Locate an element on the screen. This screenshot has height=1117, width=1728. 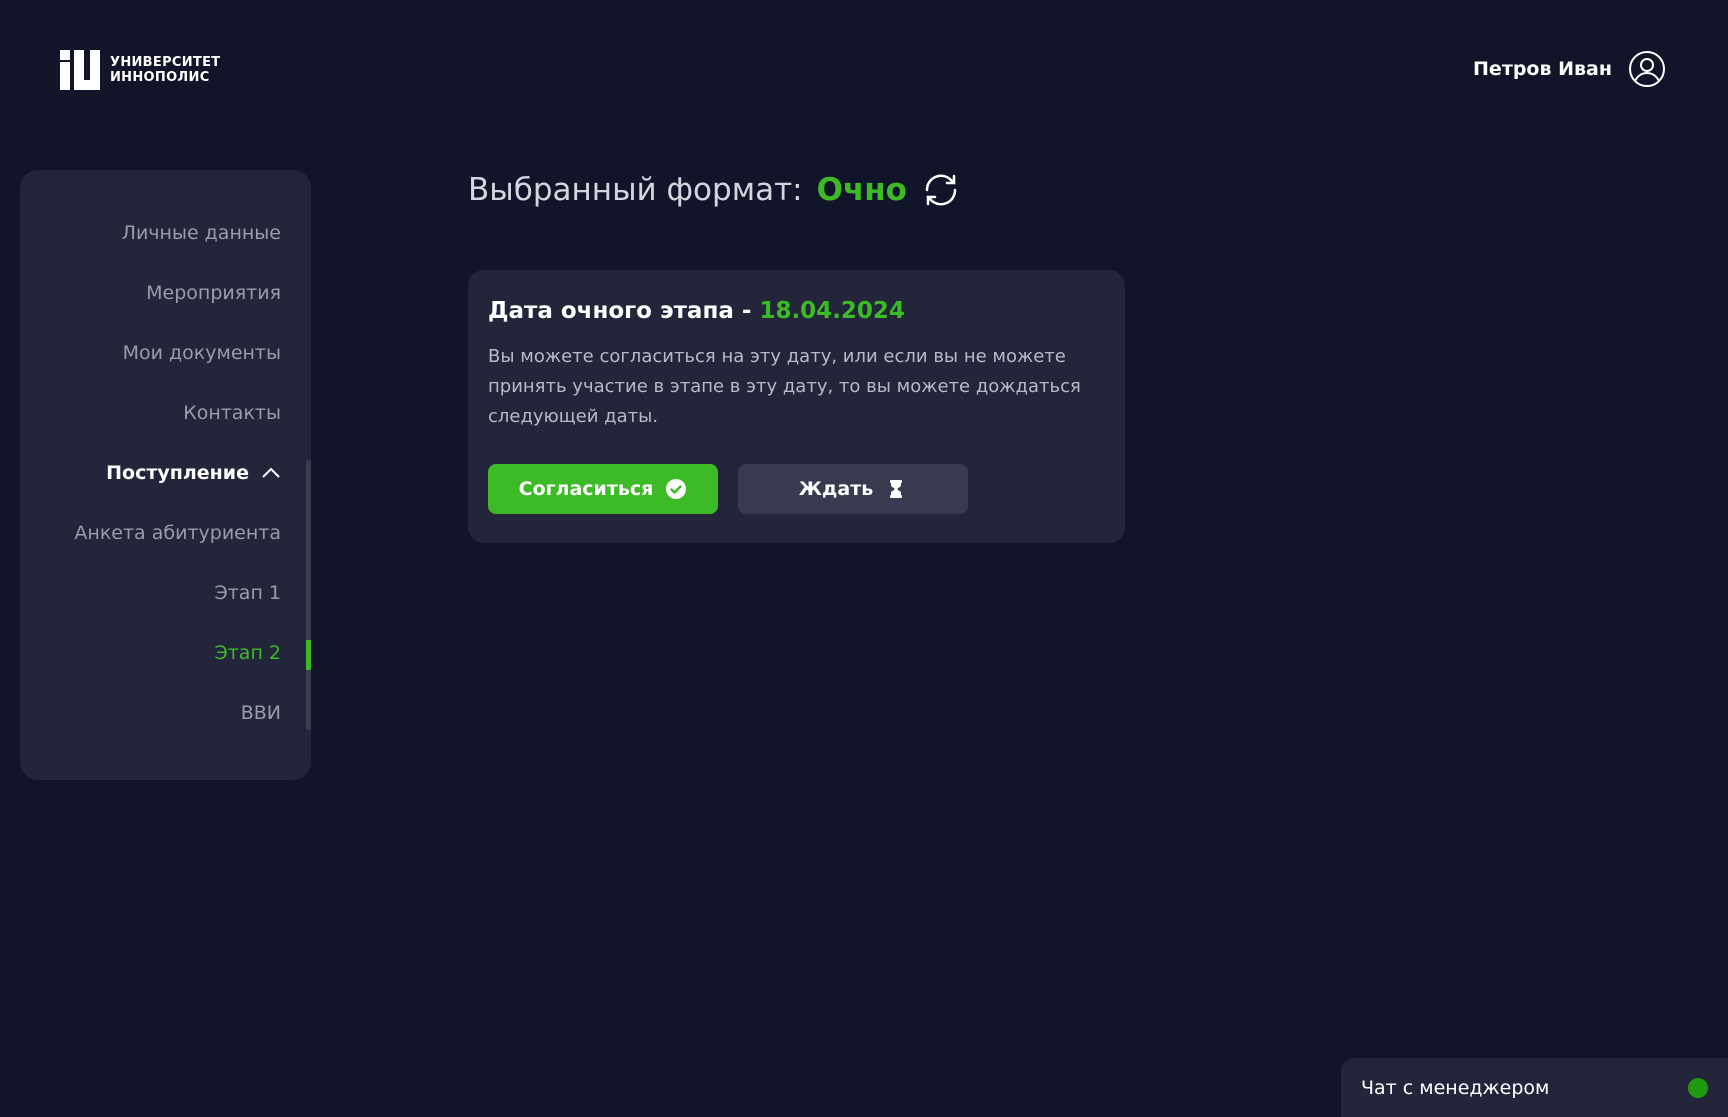
user-menu: Петров Иван is located at coordinates (1569, 69).